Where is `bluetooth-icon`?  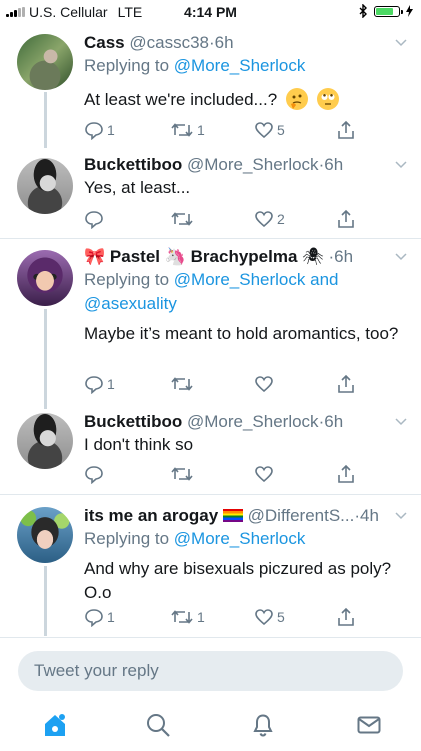
bluetooth-icon is located at coordinates (363, 11).